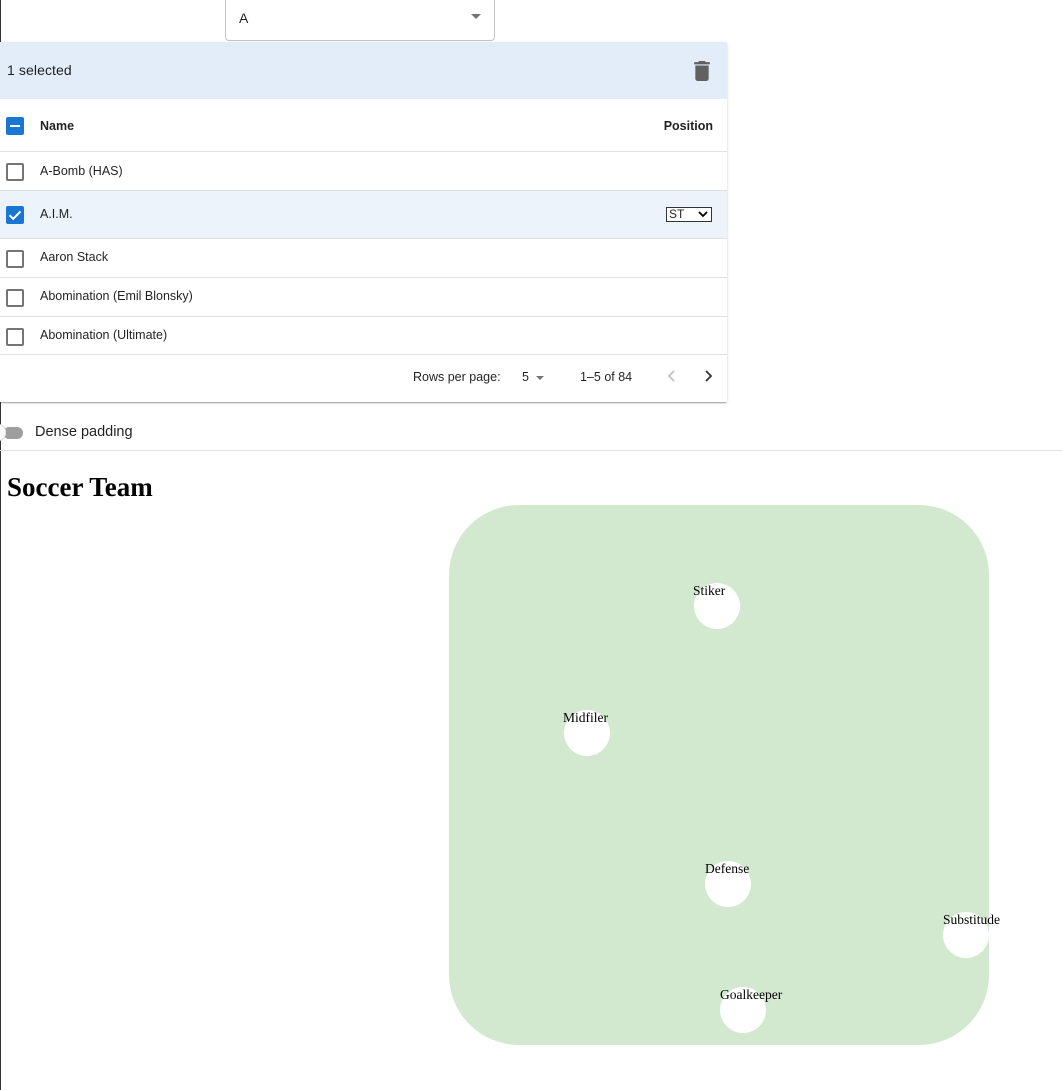 The height and width of the screenshot is (1090, 1062). Describe the element at coordinates (104, 335) in the screenshot. I see `row-name: Abomination (Ultimate)` at that location.